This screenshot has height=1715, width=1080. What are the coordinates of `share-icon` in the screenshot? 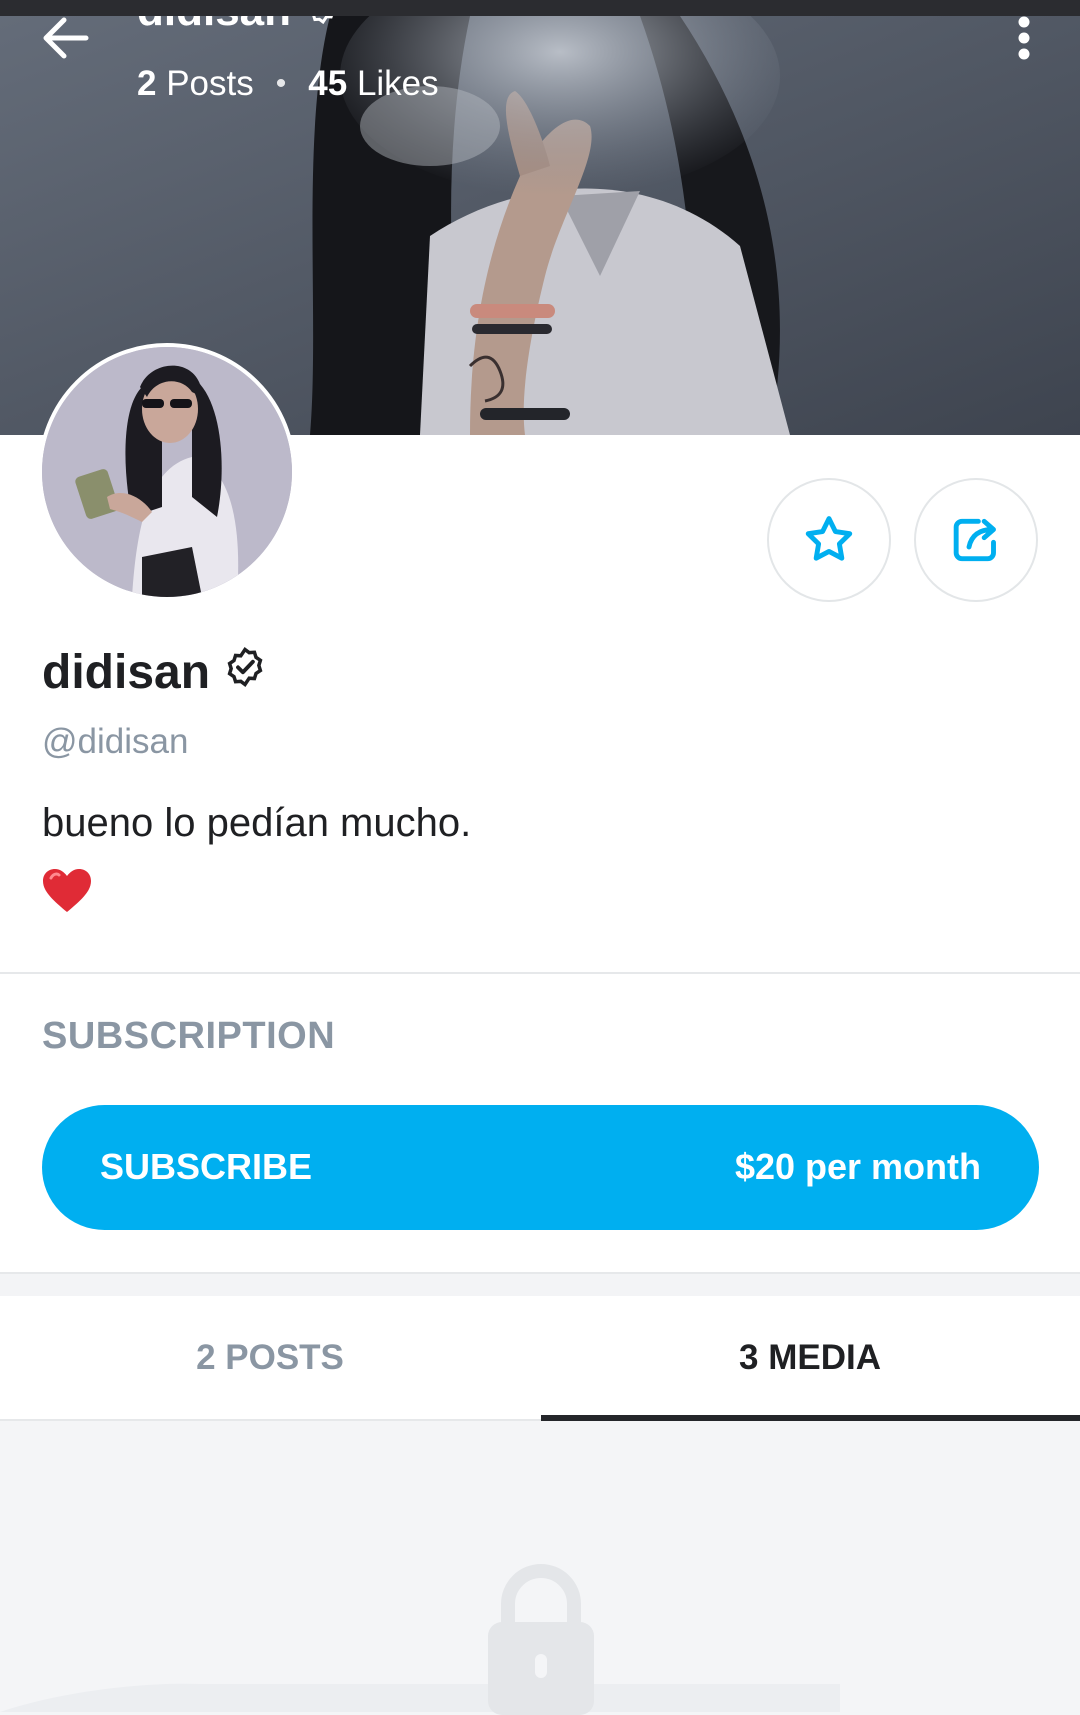 It's located at (974, 540).